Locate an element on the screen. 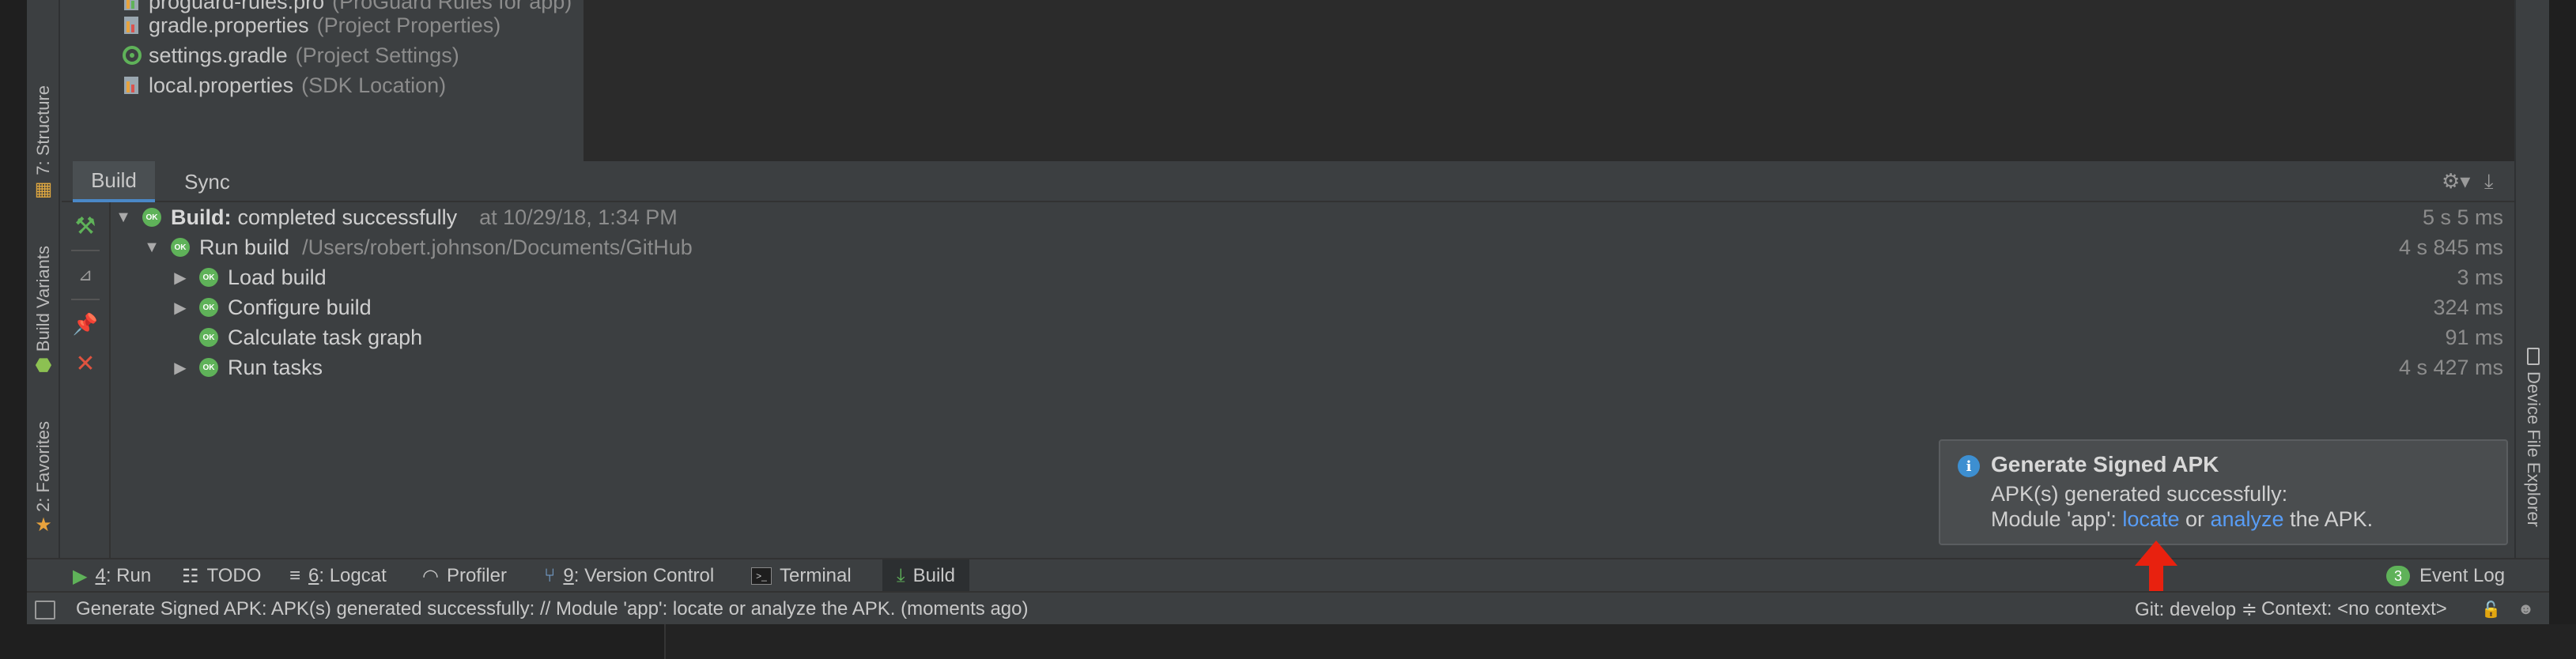 The width and height of the screenshot is (2576, 659). notification-title: Generate Signed APK is located at coordinates (2105, 464).